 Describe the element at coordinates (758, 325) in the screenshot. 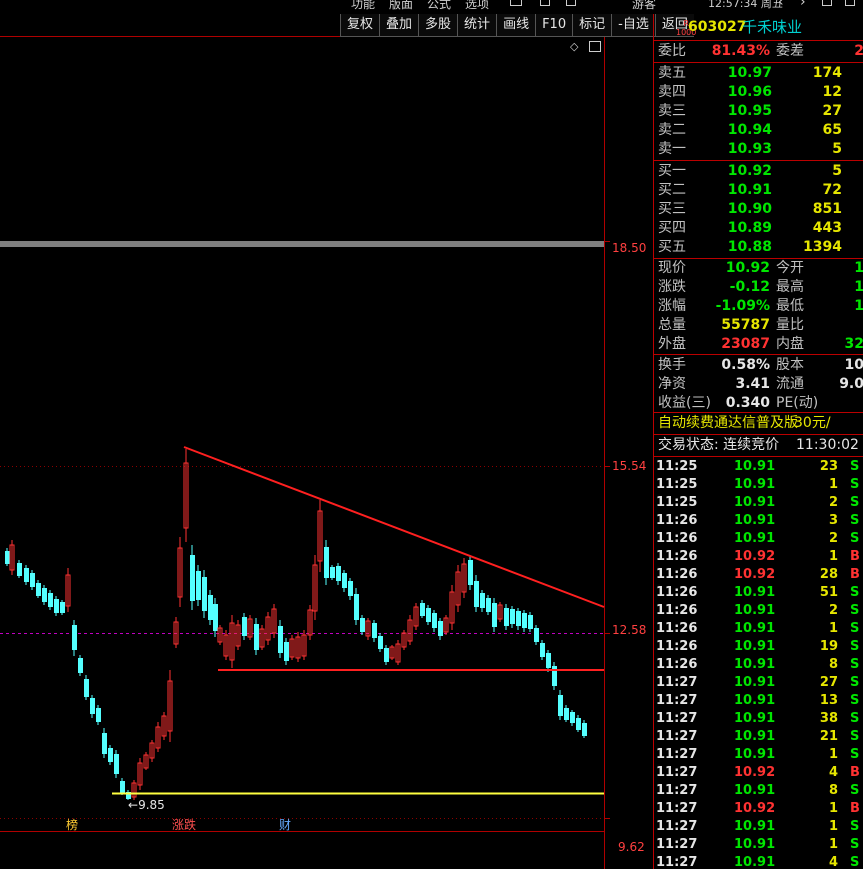

I see `quote-row: 总量 55787 量比` at that location.